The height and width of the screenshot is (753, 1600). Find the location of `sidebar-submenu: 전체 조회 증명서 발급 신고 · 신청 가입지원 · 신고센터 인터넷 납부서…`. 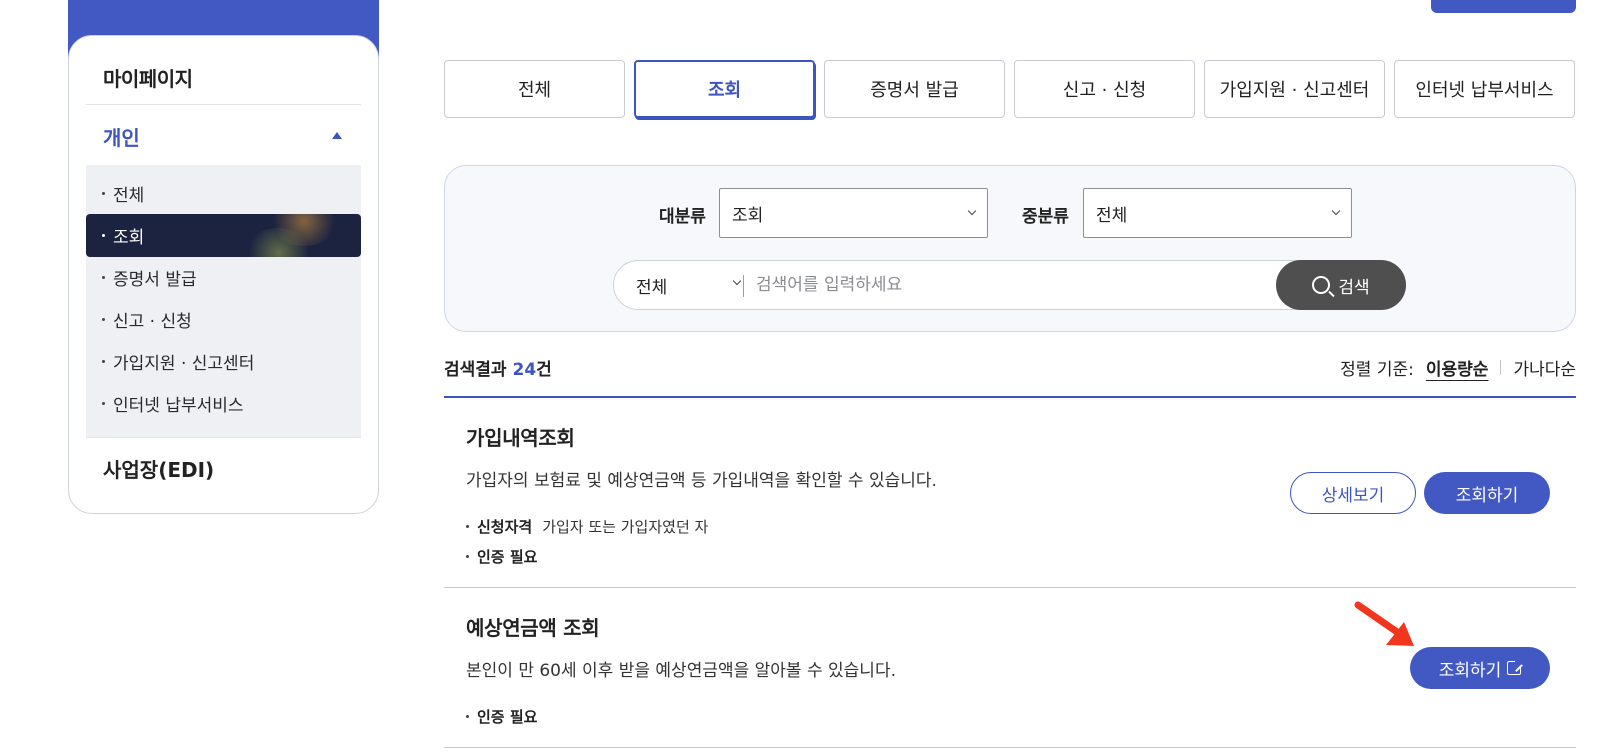

sidebar-submenu: 전체 조회 증명서 발급 신고 · 신청 가입지원 · 신고센터 인터넷 납부서… is located at coordinates (223, 301).